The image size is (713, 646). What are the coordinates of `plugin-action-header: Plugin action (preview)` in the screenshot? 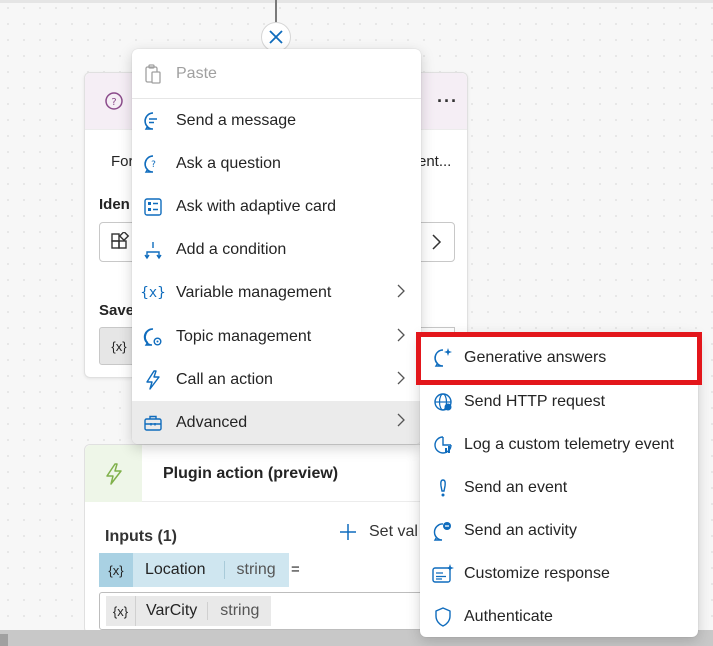 It's located at (276, 473).